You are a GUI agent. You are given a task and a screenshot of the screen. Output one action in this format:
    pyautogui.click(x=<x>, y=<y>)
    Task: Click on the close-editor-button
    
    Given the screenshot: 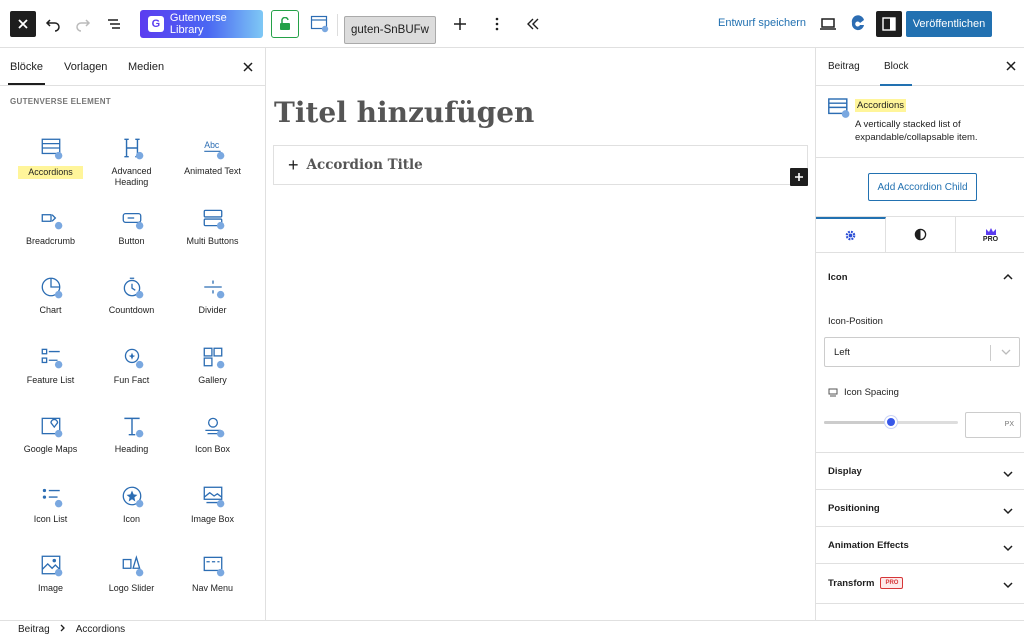 What is the action you would take?
    pyautogui.click(x=23, y=24)
    